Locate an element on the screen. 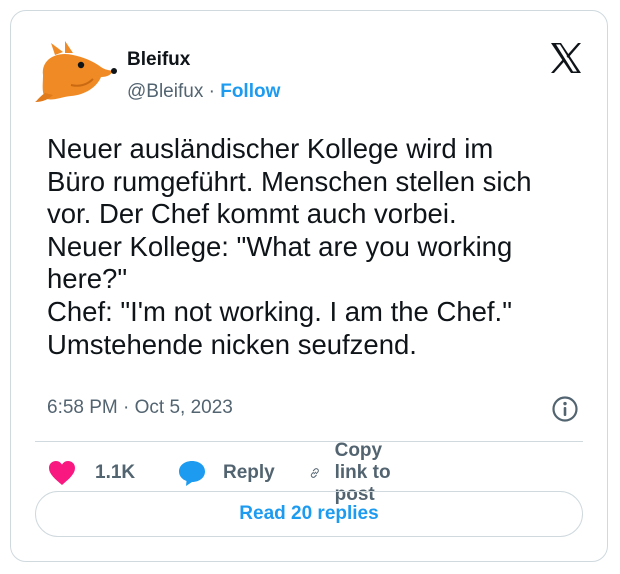 The image size is (620, 574). like-button: 1.1K is located at coordinates (91, 473).